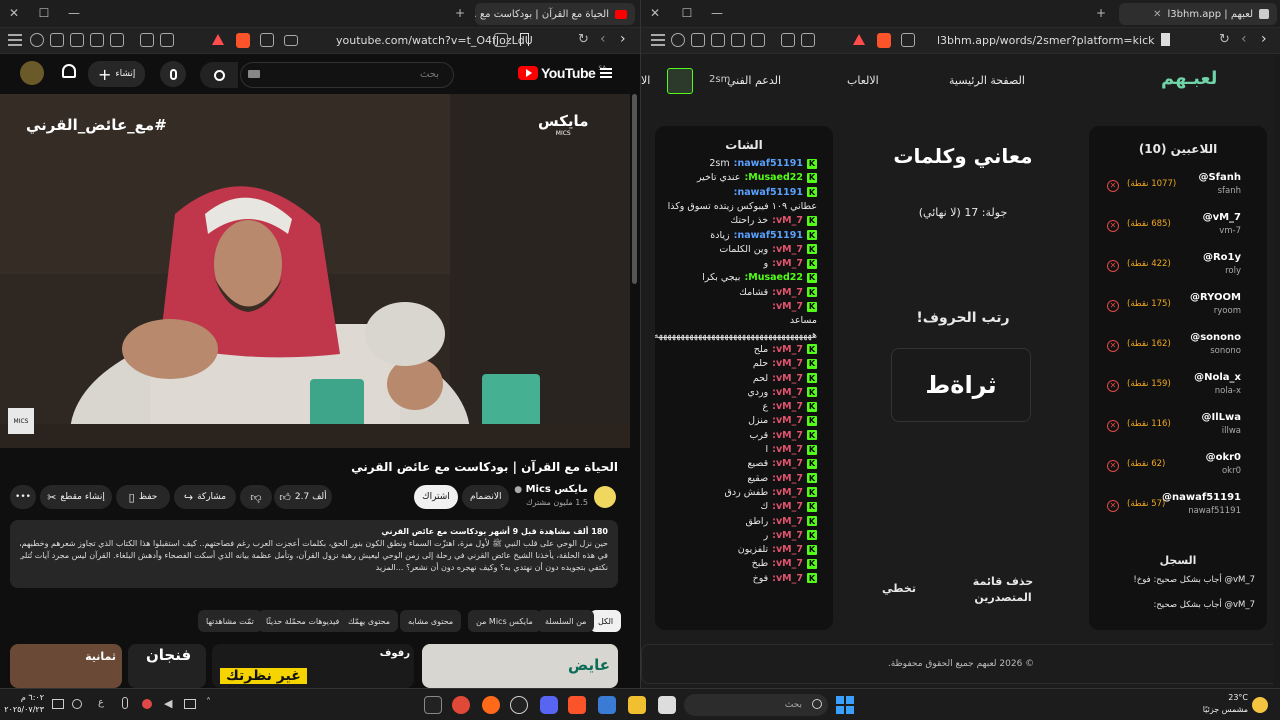 This screenshot has width=1280, height=720. What do you see at coordinates (147, 704) in the screenshot?
I see `record-icon` at bounding box center [147, 704].